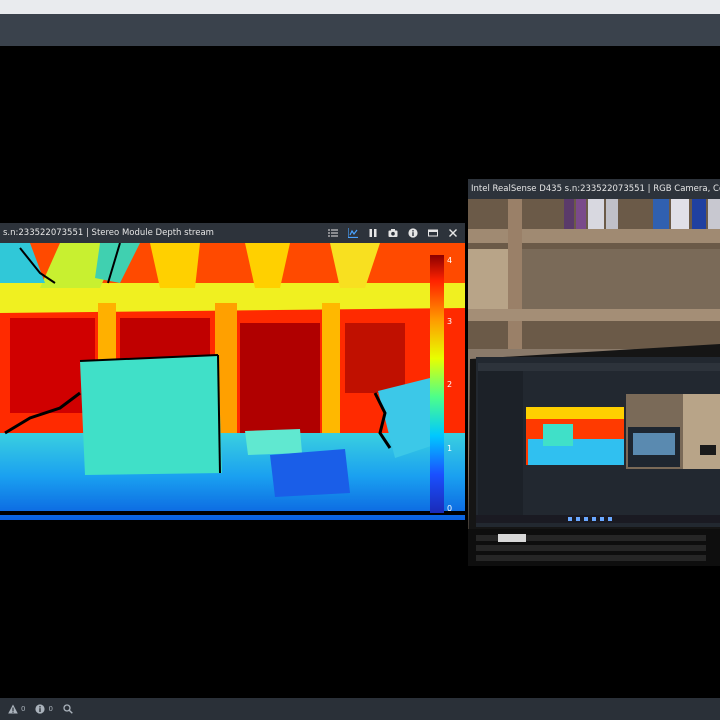  What do you see at coordinates (360, 7) in the screenshot?
I see `top-strip` at bounding box center [360, 7].